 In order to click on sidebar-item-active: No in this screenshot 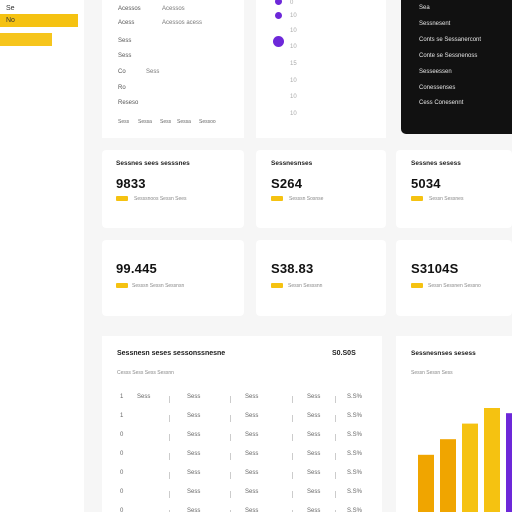, I will do `click(39, 20)`.